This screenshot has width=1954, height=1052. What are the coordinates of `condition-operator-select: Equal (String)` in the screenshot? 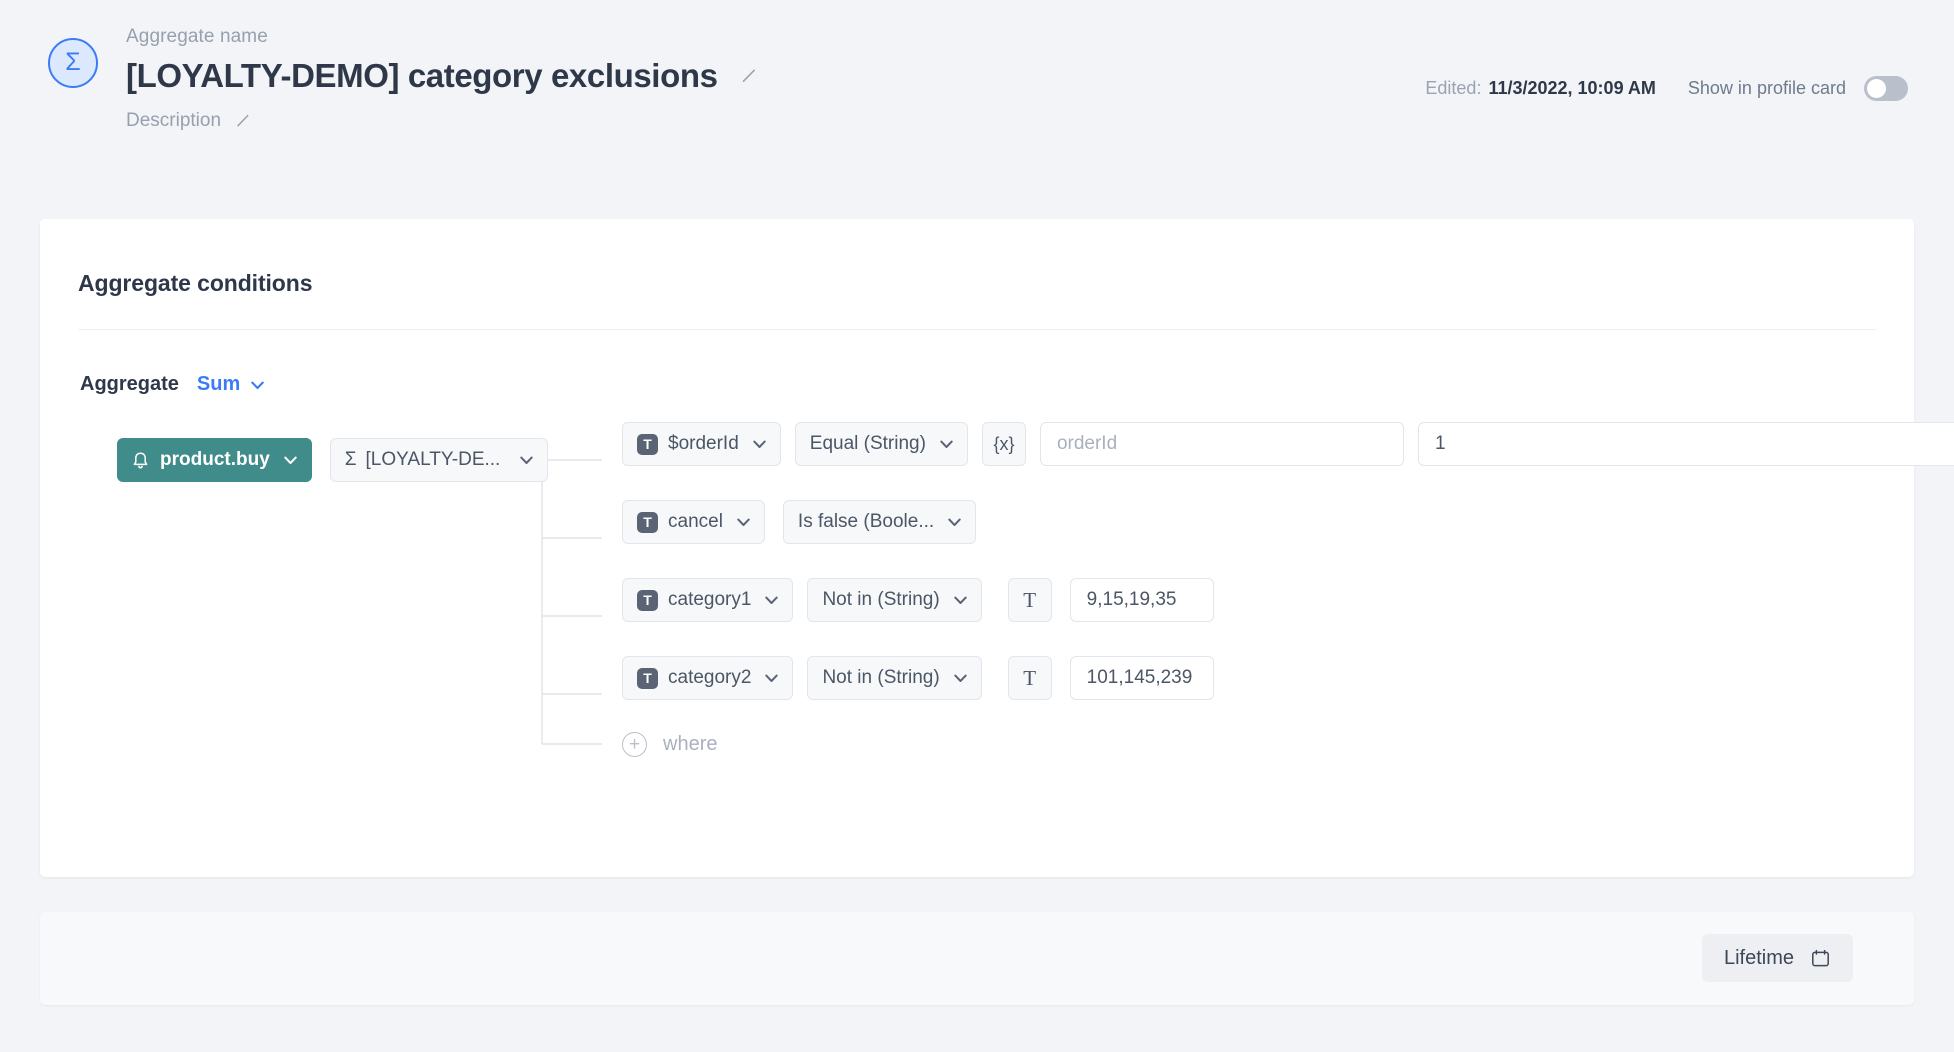 It's located at (881, 444).